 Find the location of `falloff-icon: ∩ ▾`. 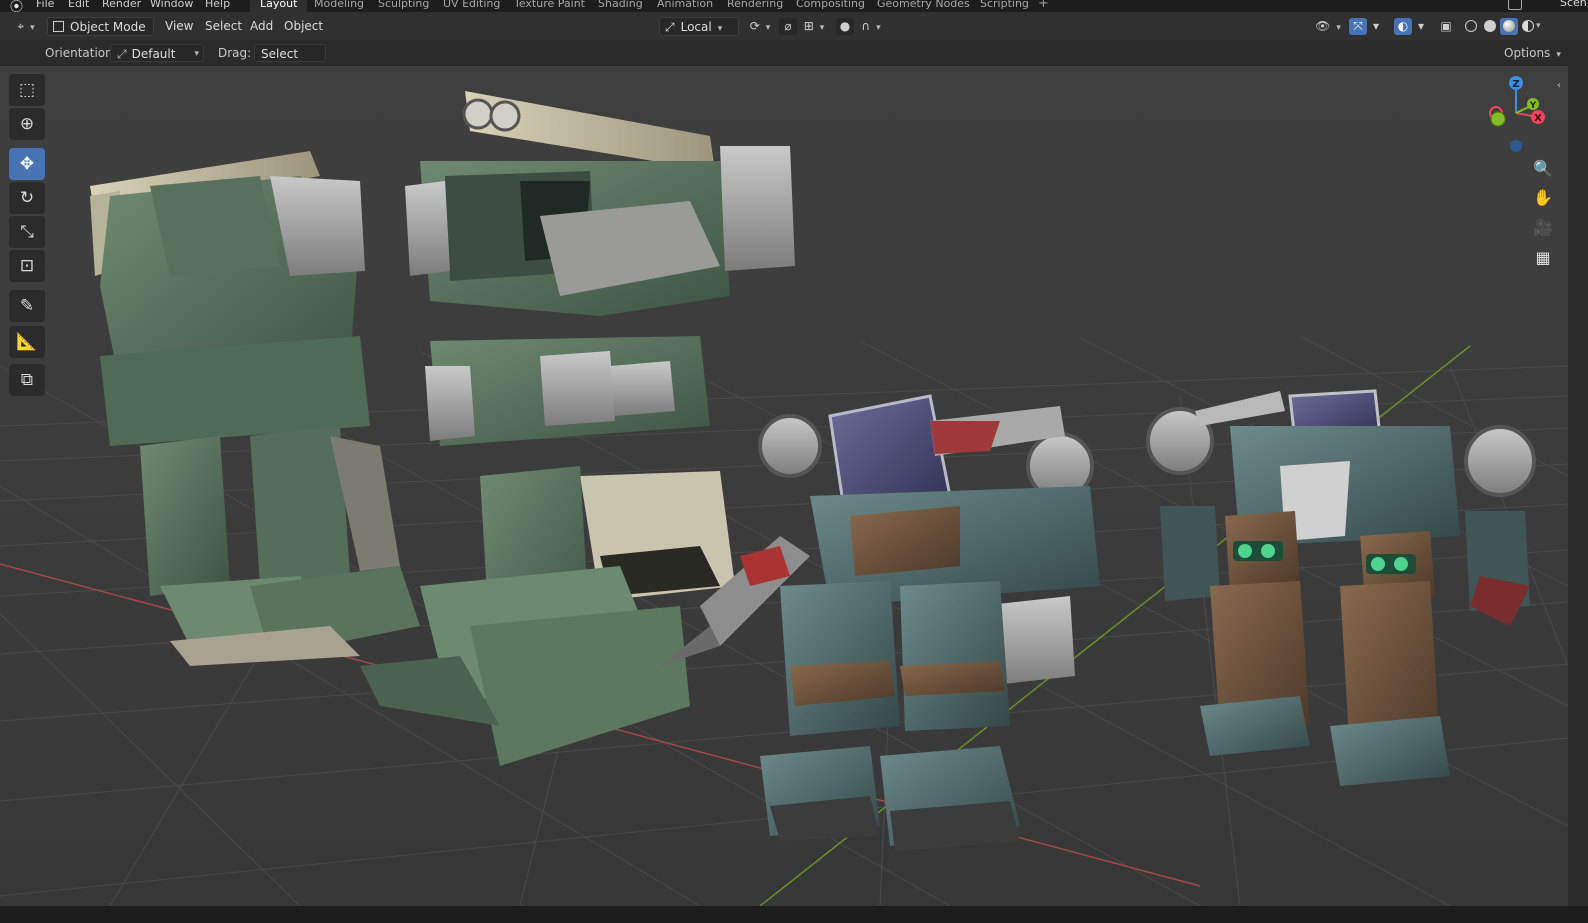

falloff-icon: ∩ ▾ is located at coordinates (871, 26).